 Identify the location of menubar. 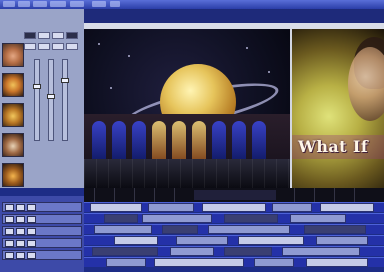
(192, 4).